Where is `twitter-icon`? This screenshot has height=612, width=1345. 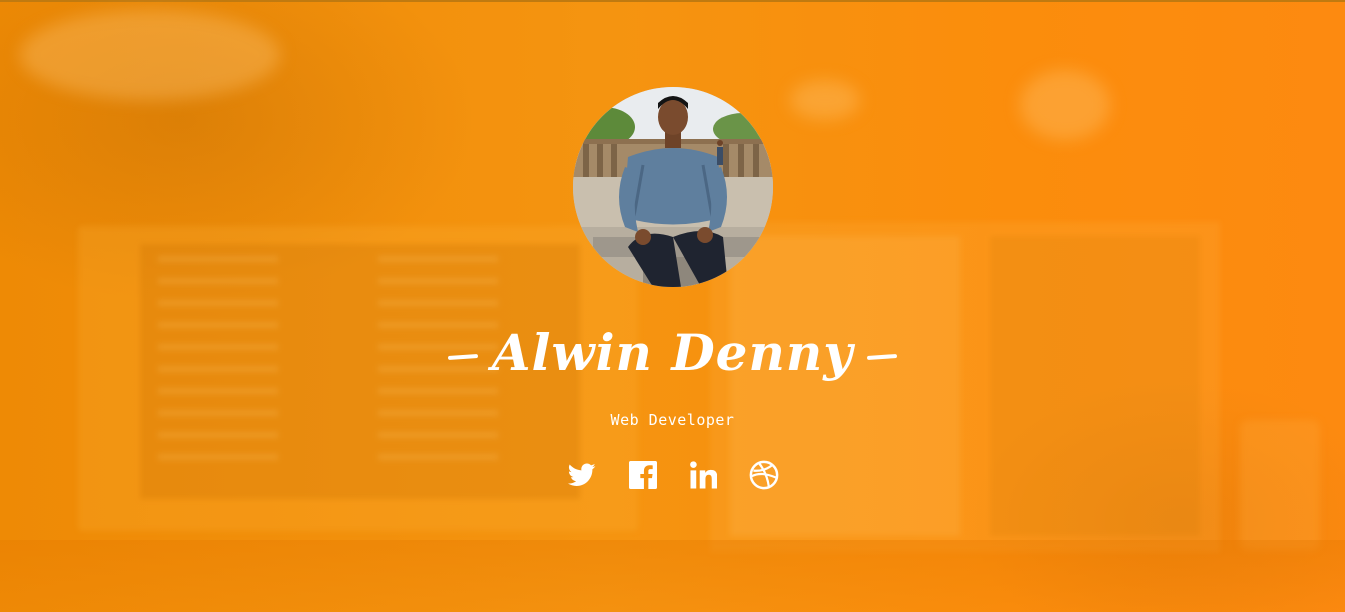 twitter-icon is located at coordinates (582, 474).